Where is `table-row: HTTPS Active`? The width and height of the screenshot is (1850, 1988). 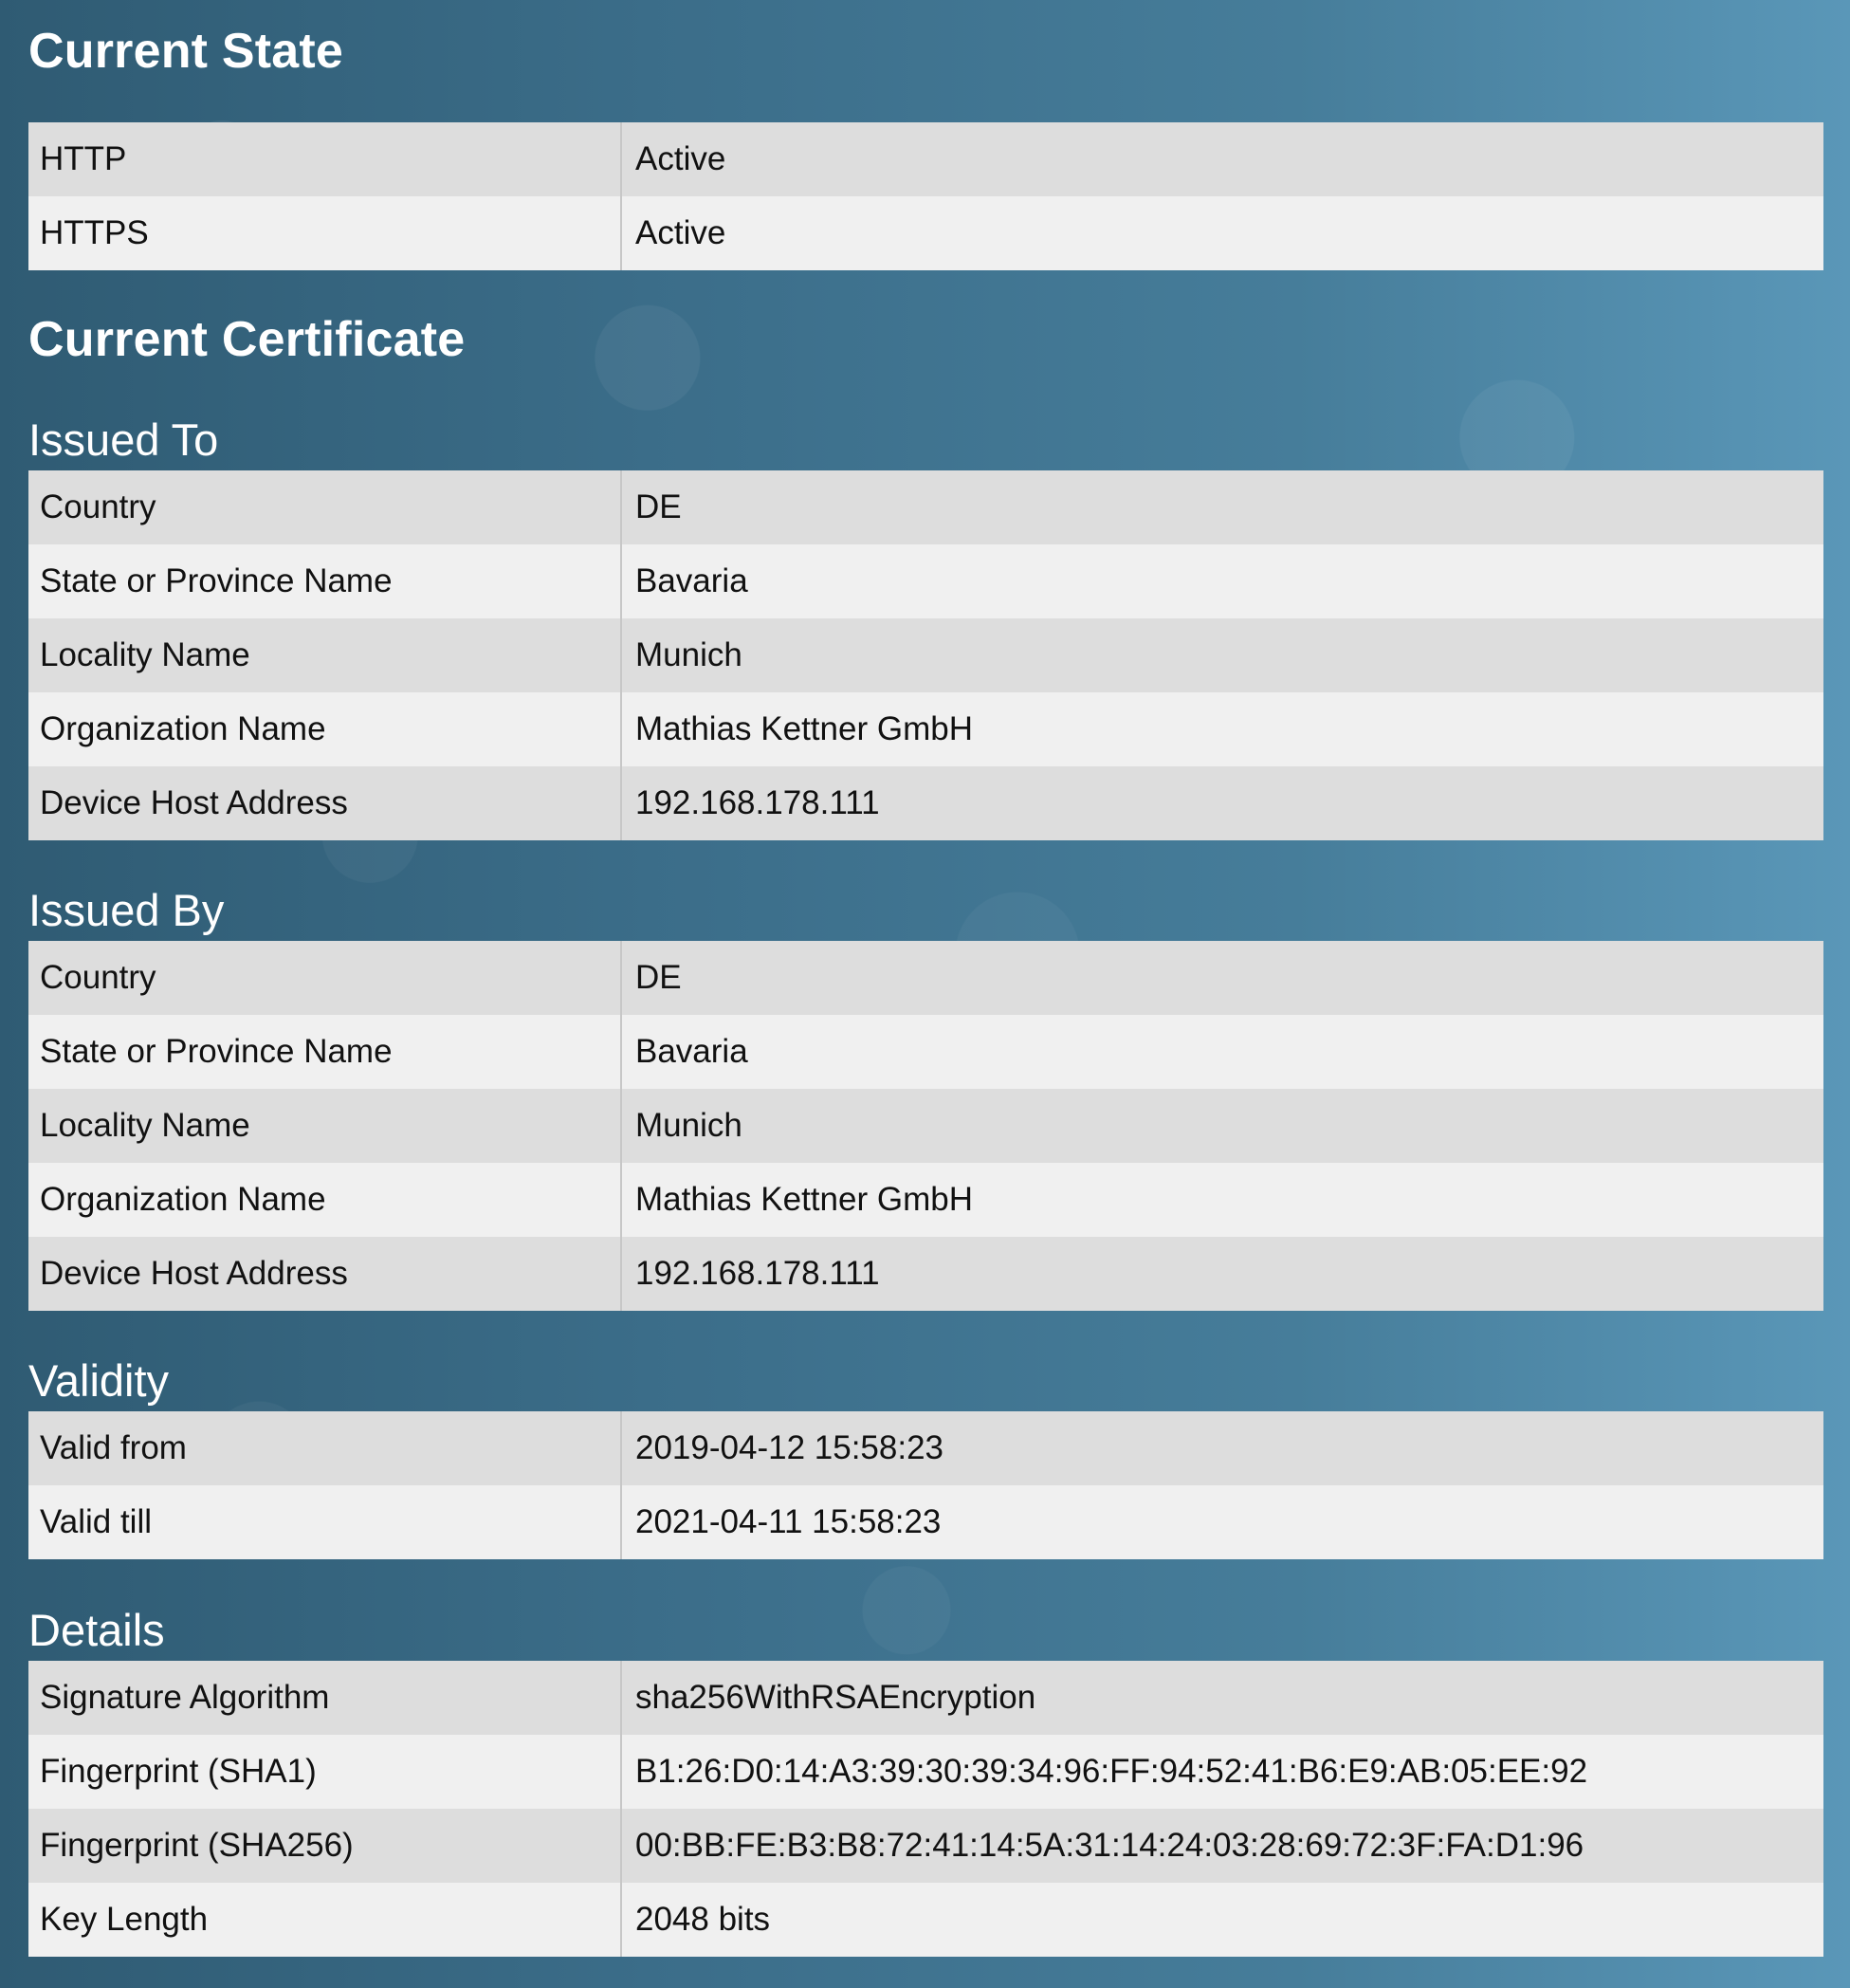
table-row: HTTPS Active is located at coordinates (926, 233).